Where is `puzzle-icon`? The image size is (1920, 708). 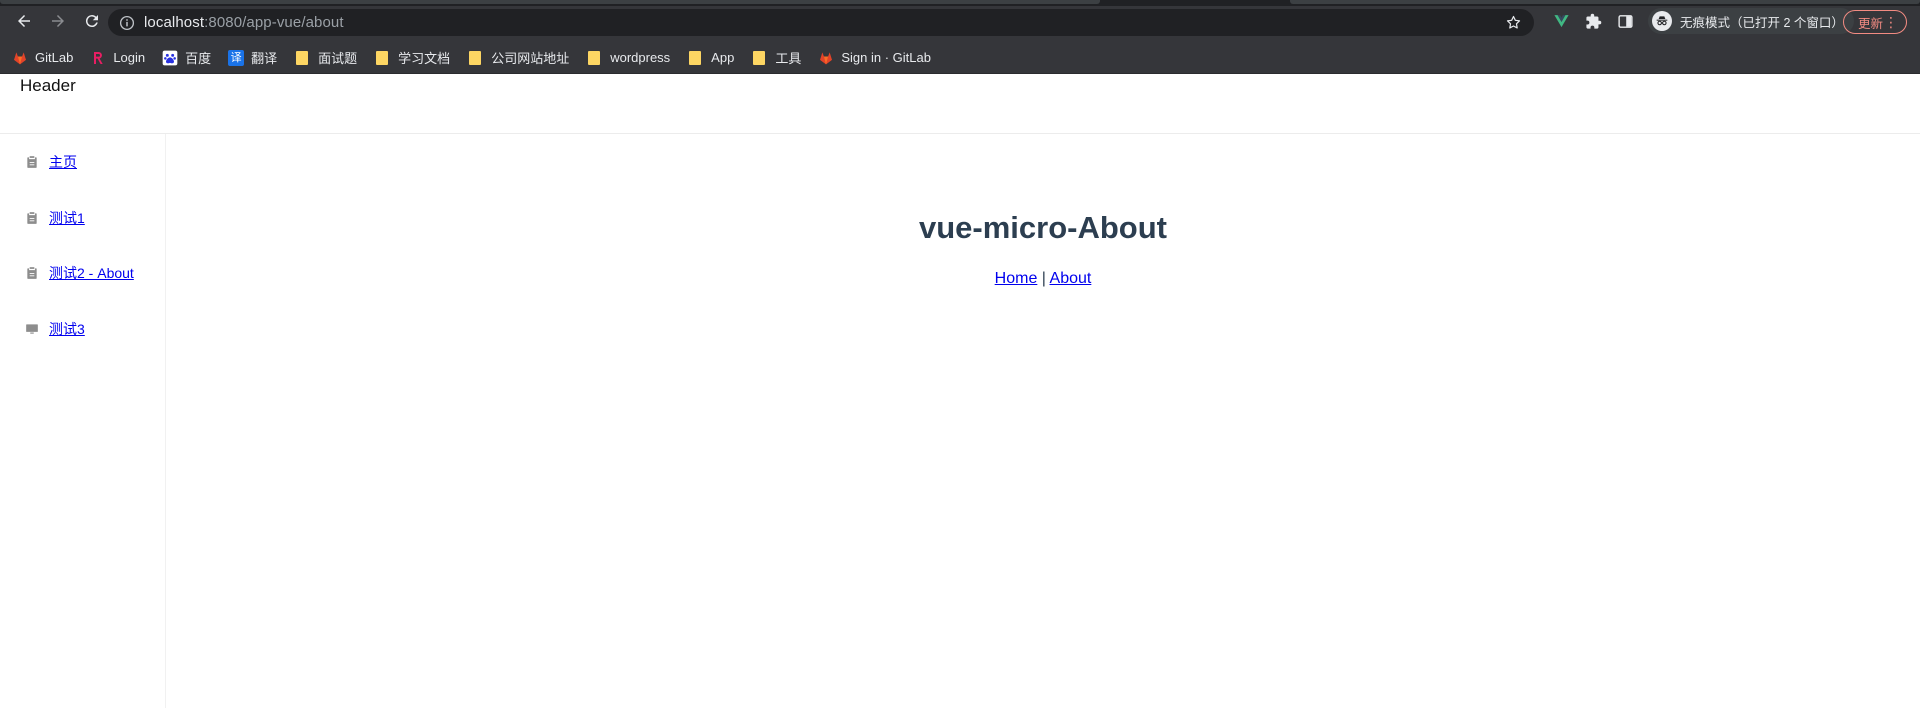 puzzle-icon is located at coordinates (1593, 21).